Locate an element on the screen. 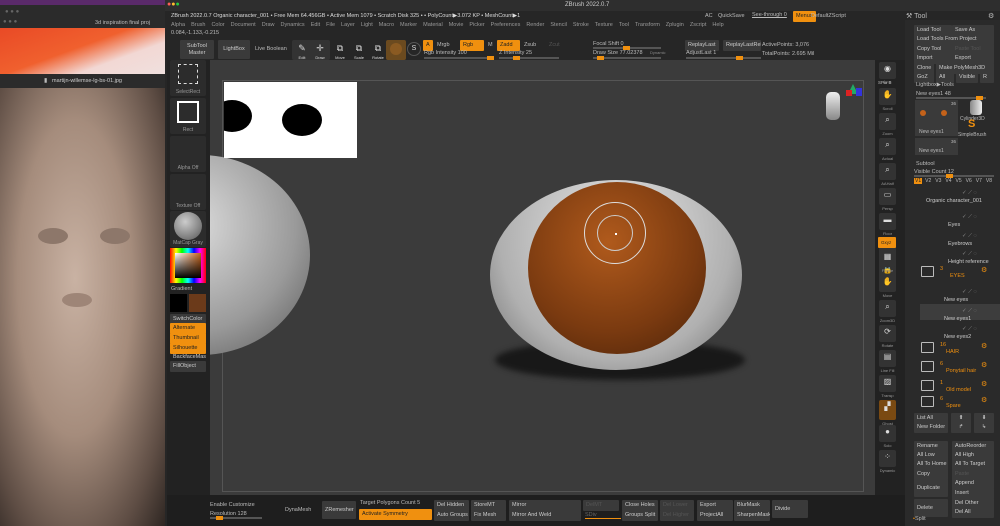 The height and width of the screenshot is (526, 1000). material-sphere-button is located at coordinates (396, 50).